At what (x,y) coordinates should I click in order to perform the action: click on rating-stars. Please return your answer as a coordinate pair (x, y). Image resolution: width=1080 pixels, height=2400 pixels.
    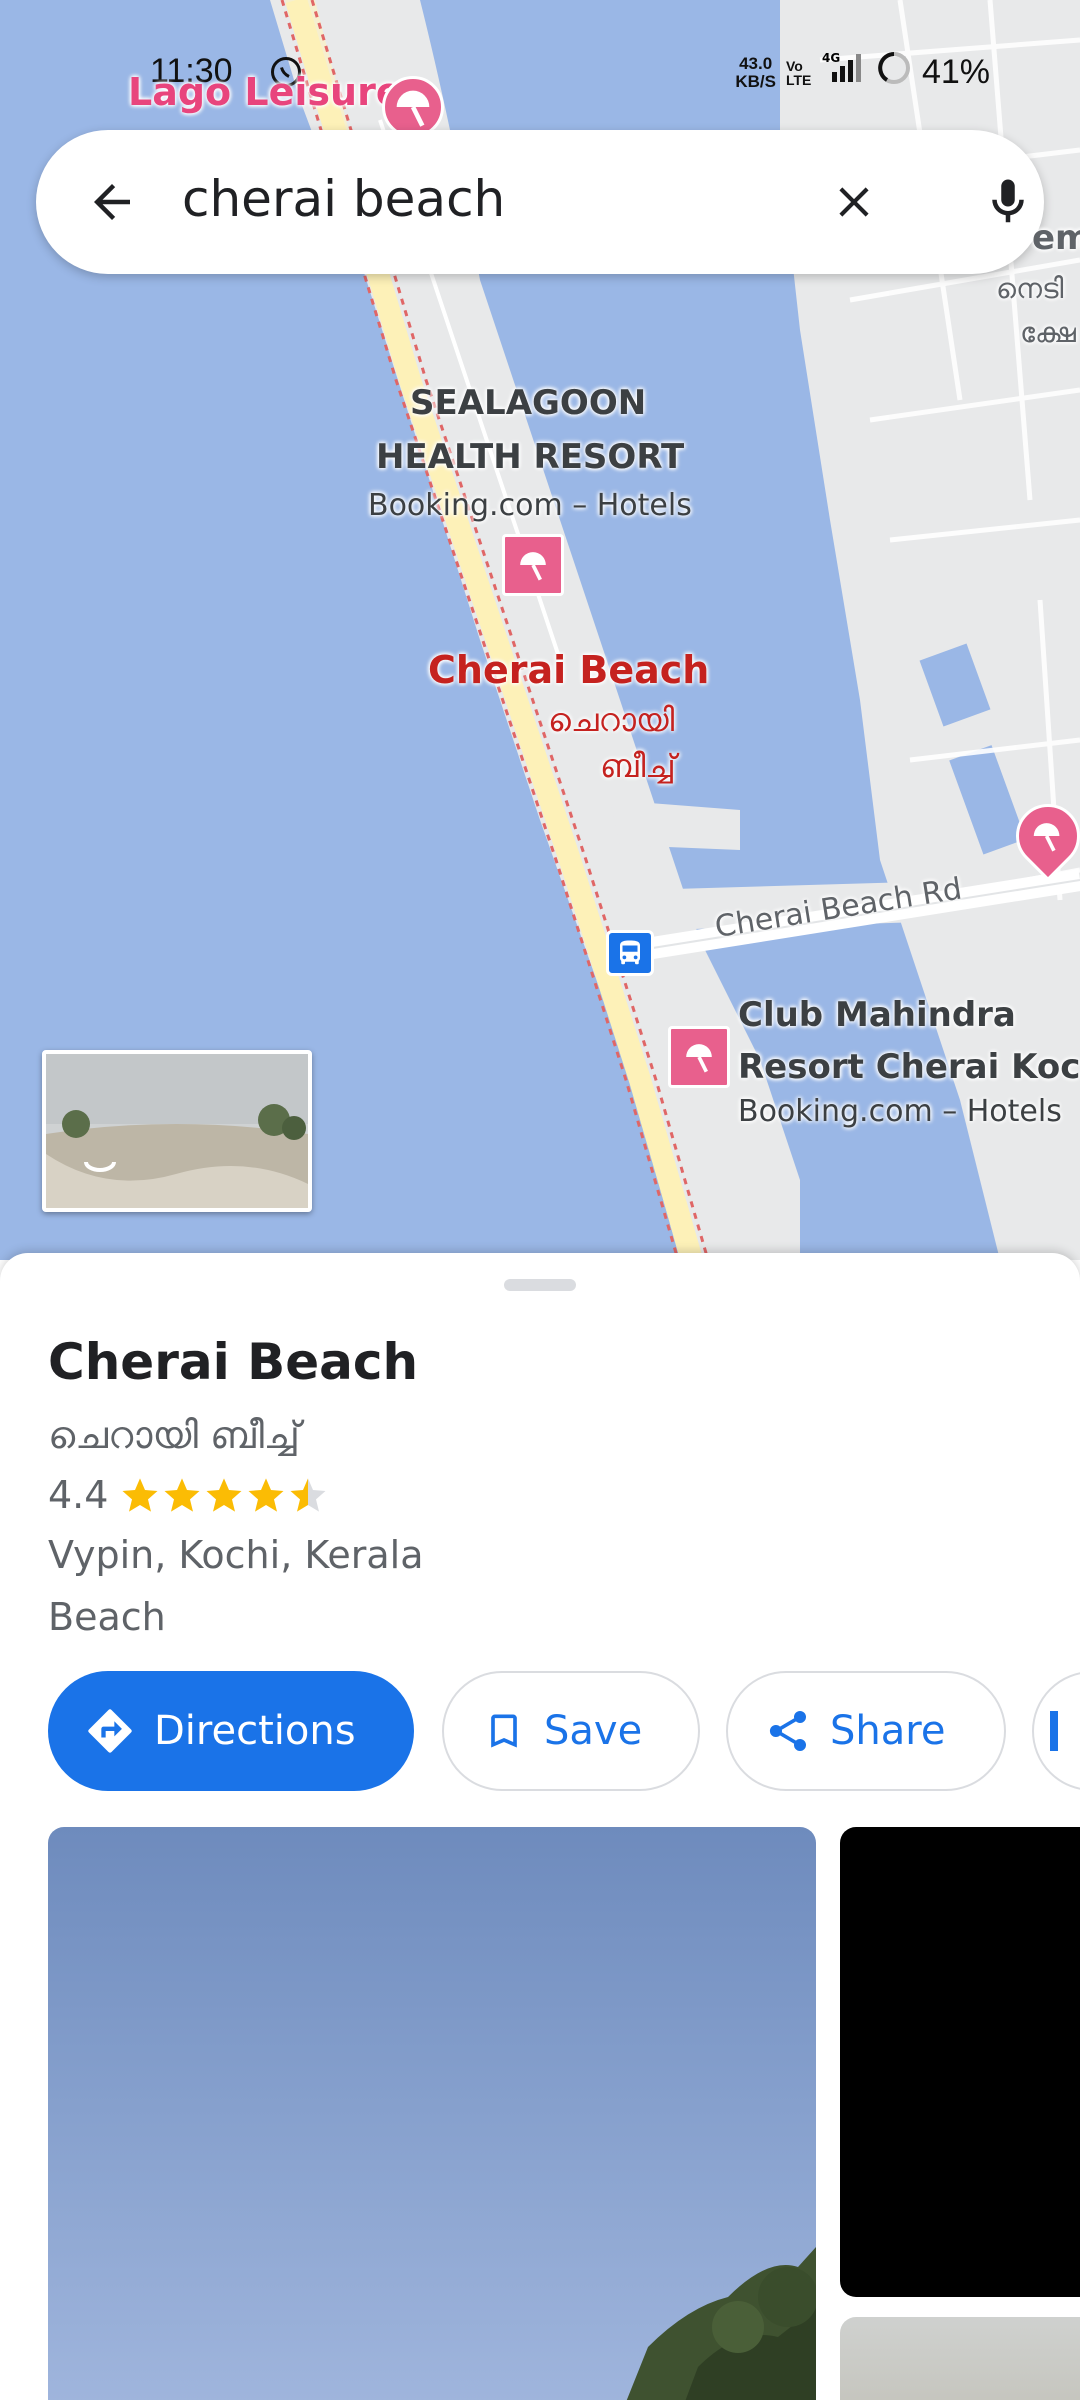
    Looking at the image, I should click on (224, 1495).